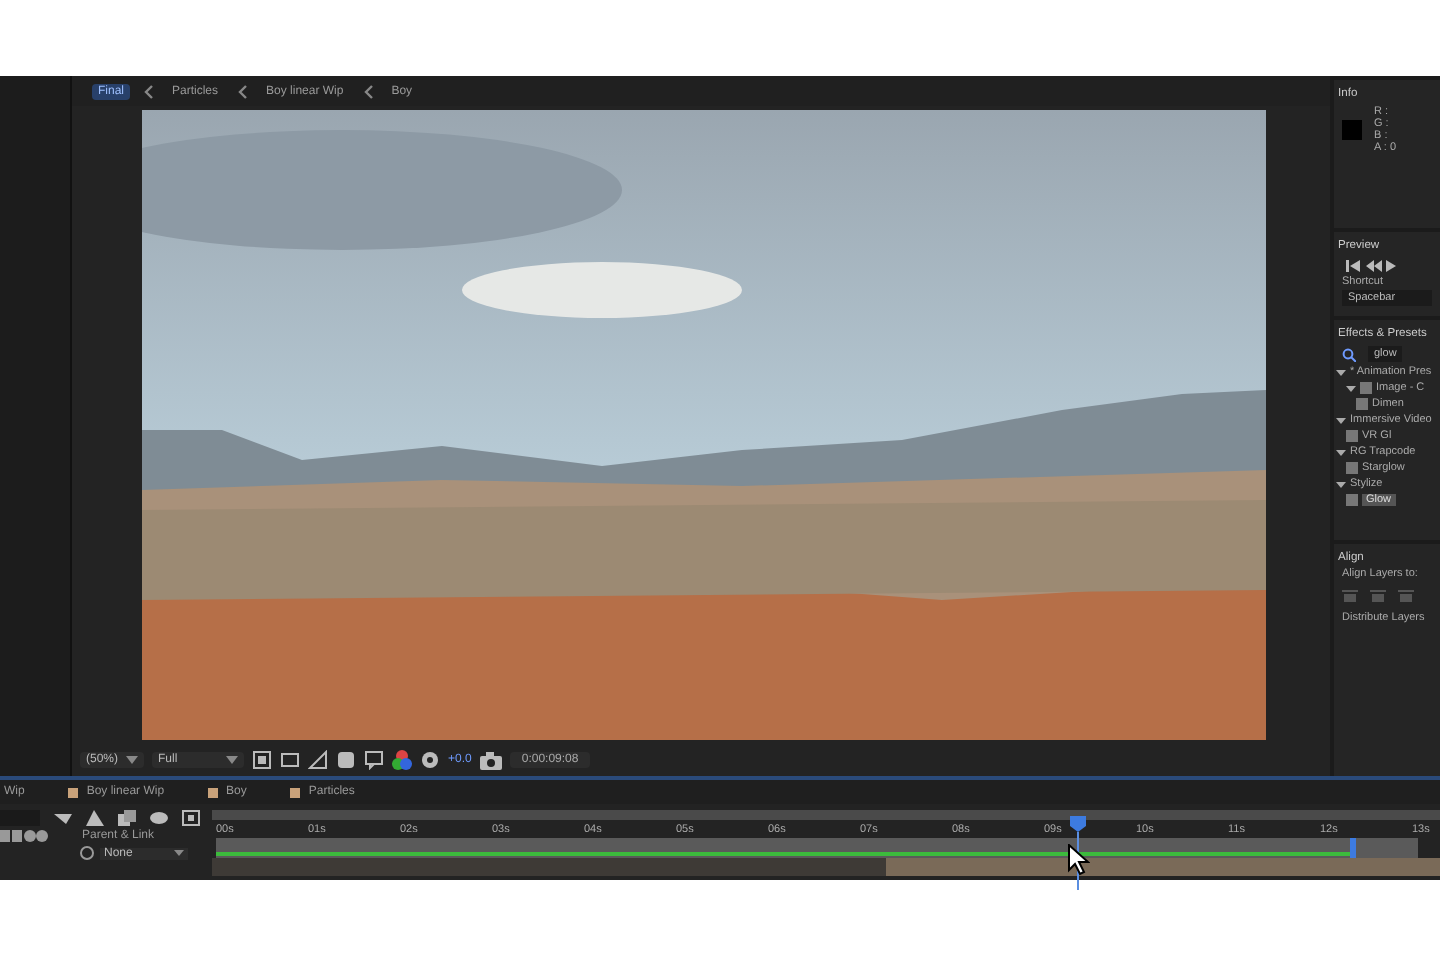  I want to click on work-area-end-handle, so click(1352, 848).